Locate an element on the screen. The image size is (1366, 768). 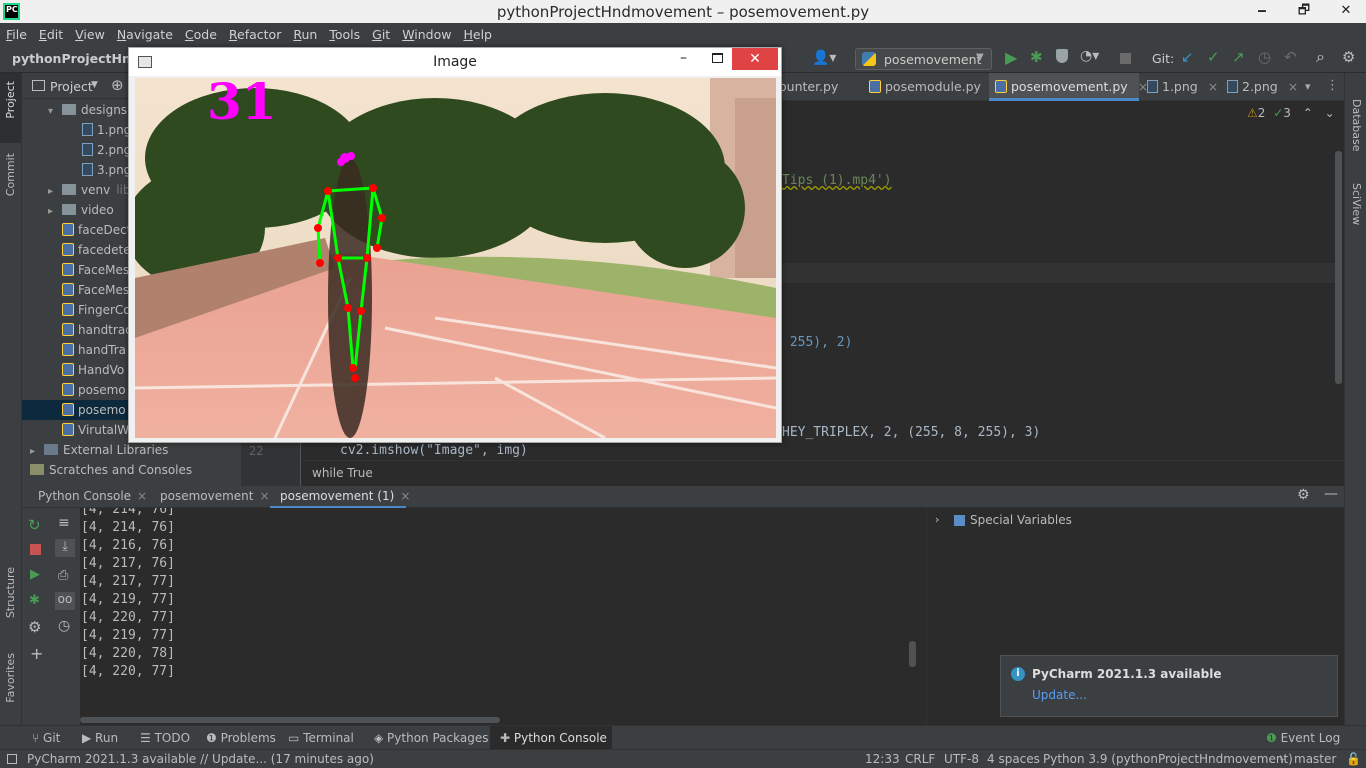
caret-position: 12:33 is located at coordinates (882, 759).